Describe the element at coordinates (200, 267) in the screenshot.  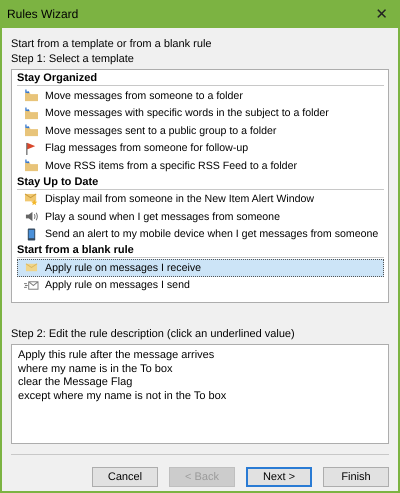
I see `template-item: Apply rule on messages I receive` at that location.